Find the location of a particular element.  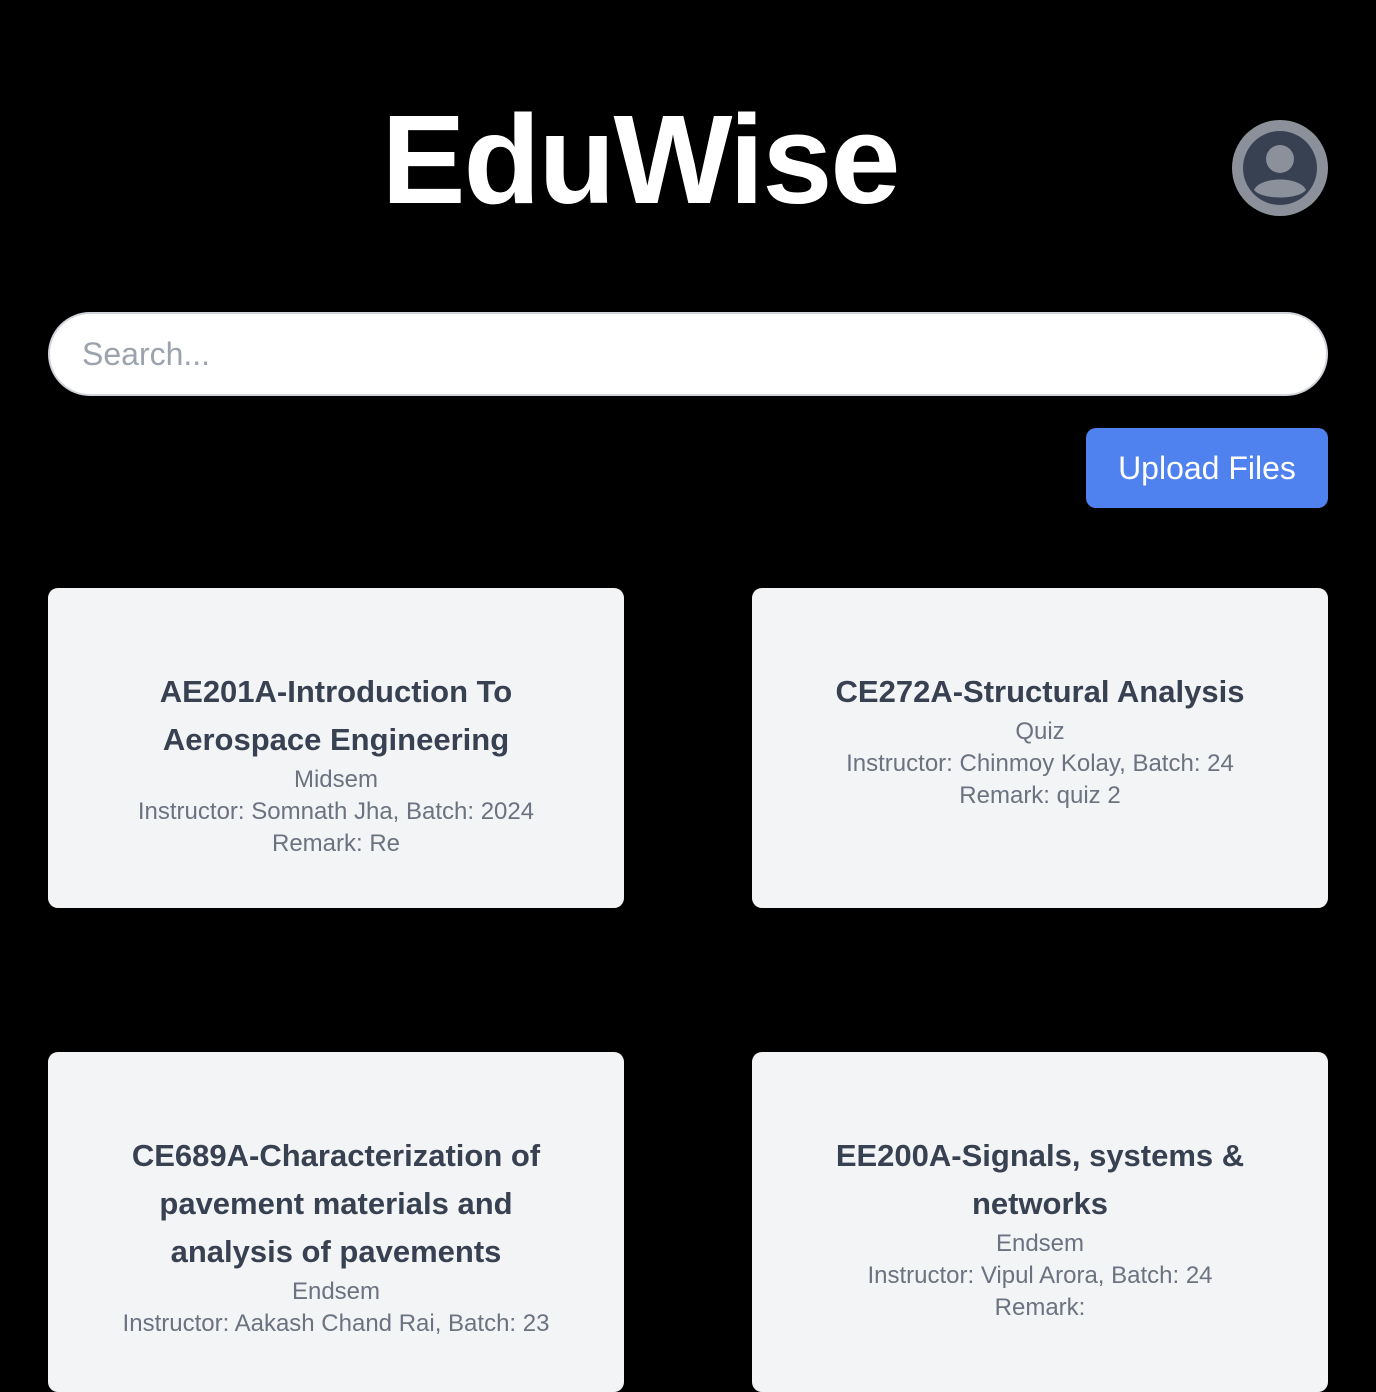

remark: Remark: is located at coordinates (1040, 1307).